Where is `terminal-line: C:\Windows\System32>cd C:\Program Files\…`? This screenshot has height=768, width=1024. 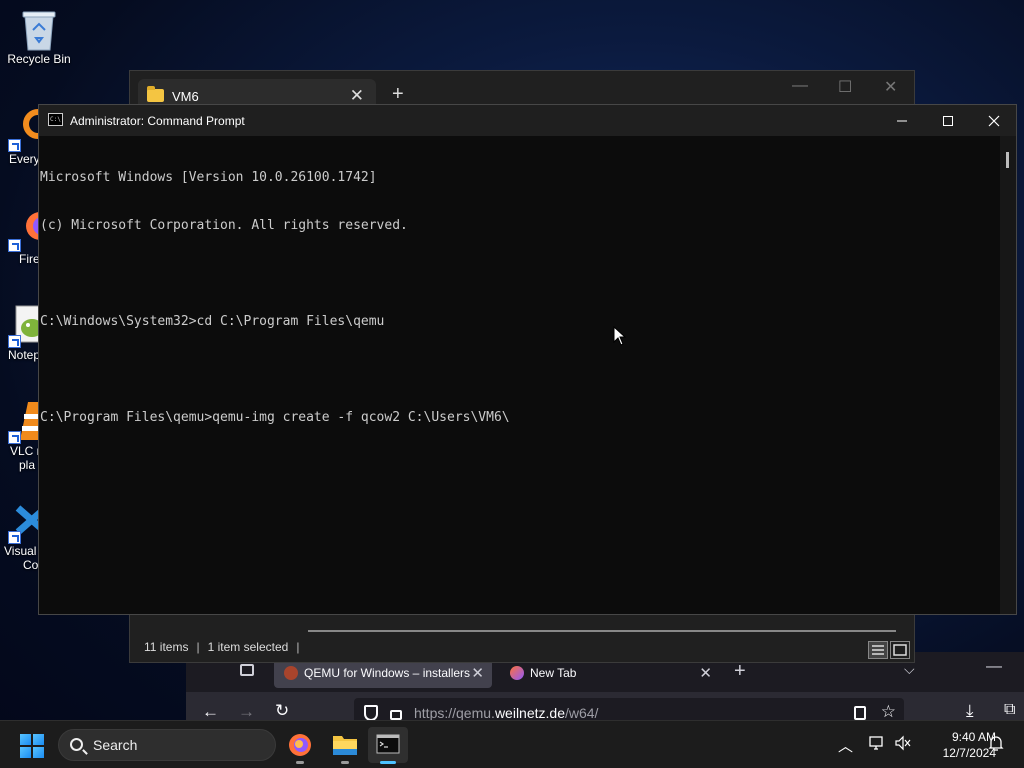
terminal-line: C:\Windows\System32>cd C:\Program Files\… is located at coordinates (212, 321).